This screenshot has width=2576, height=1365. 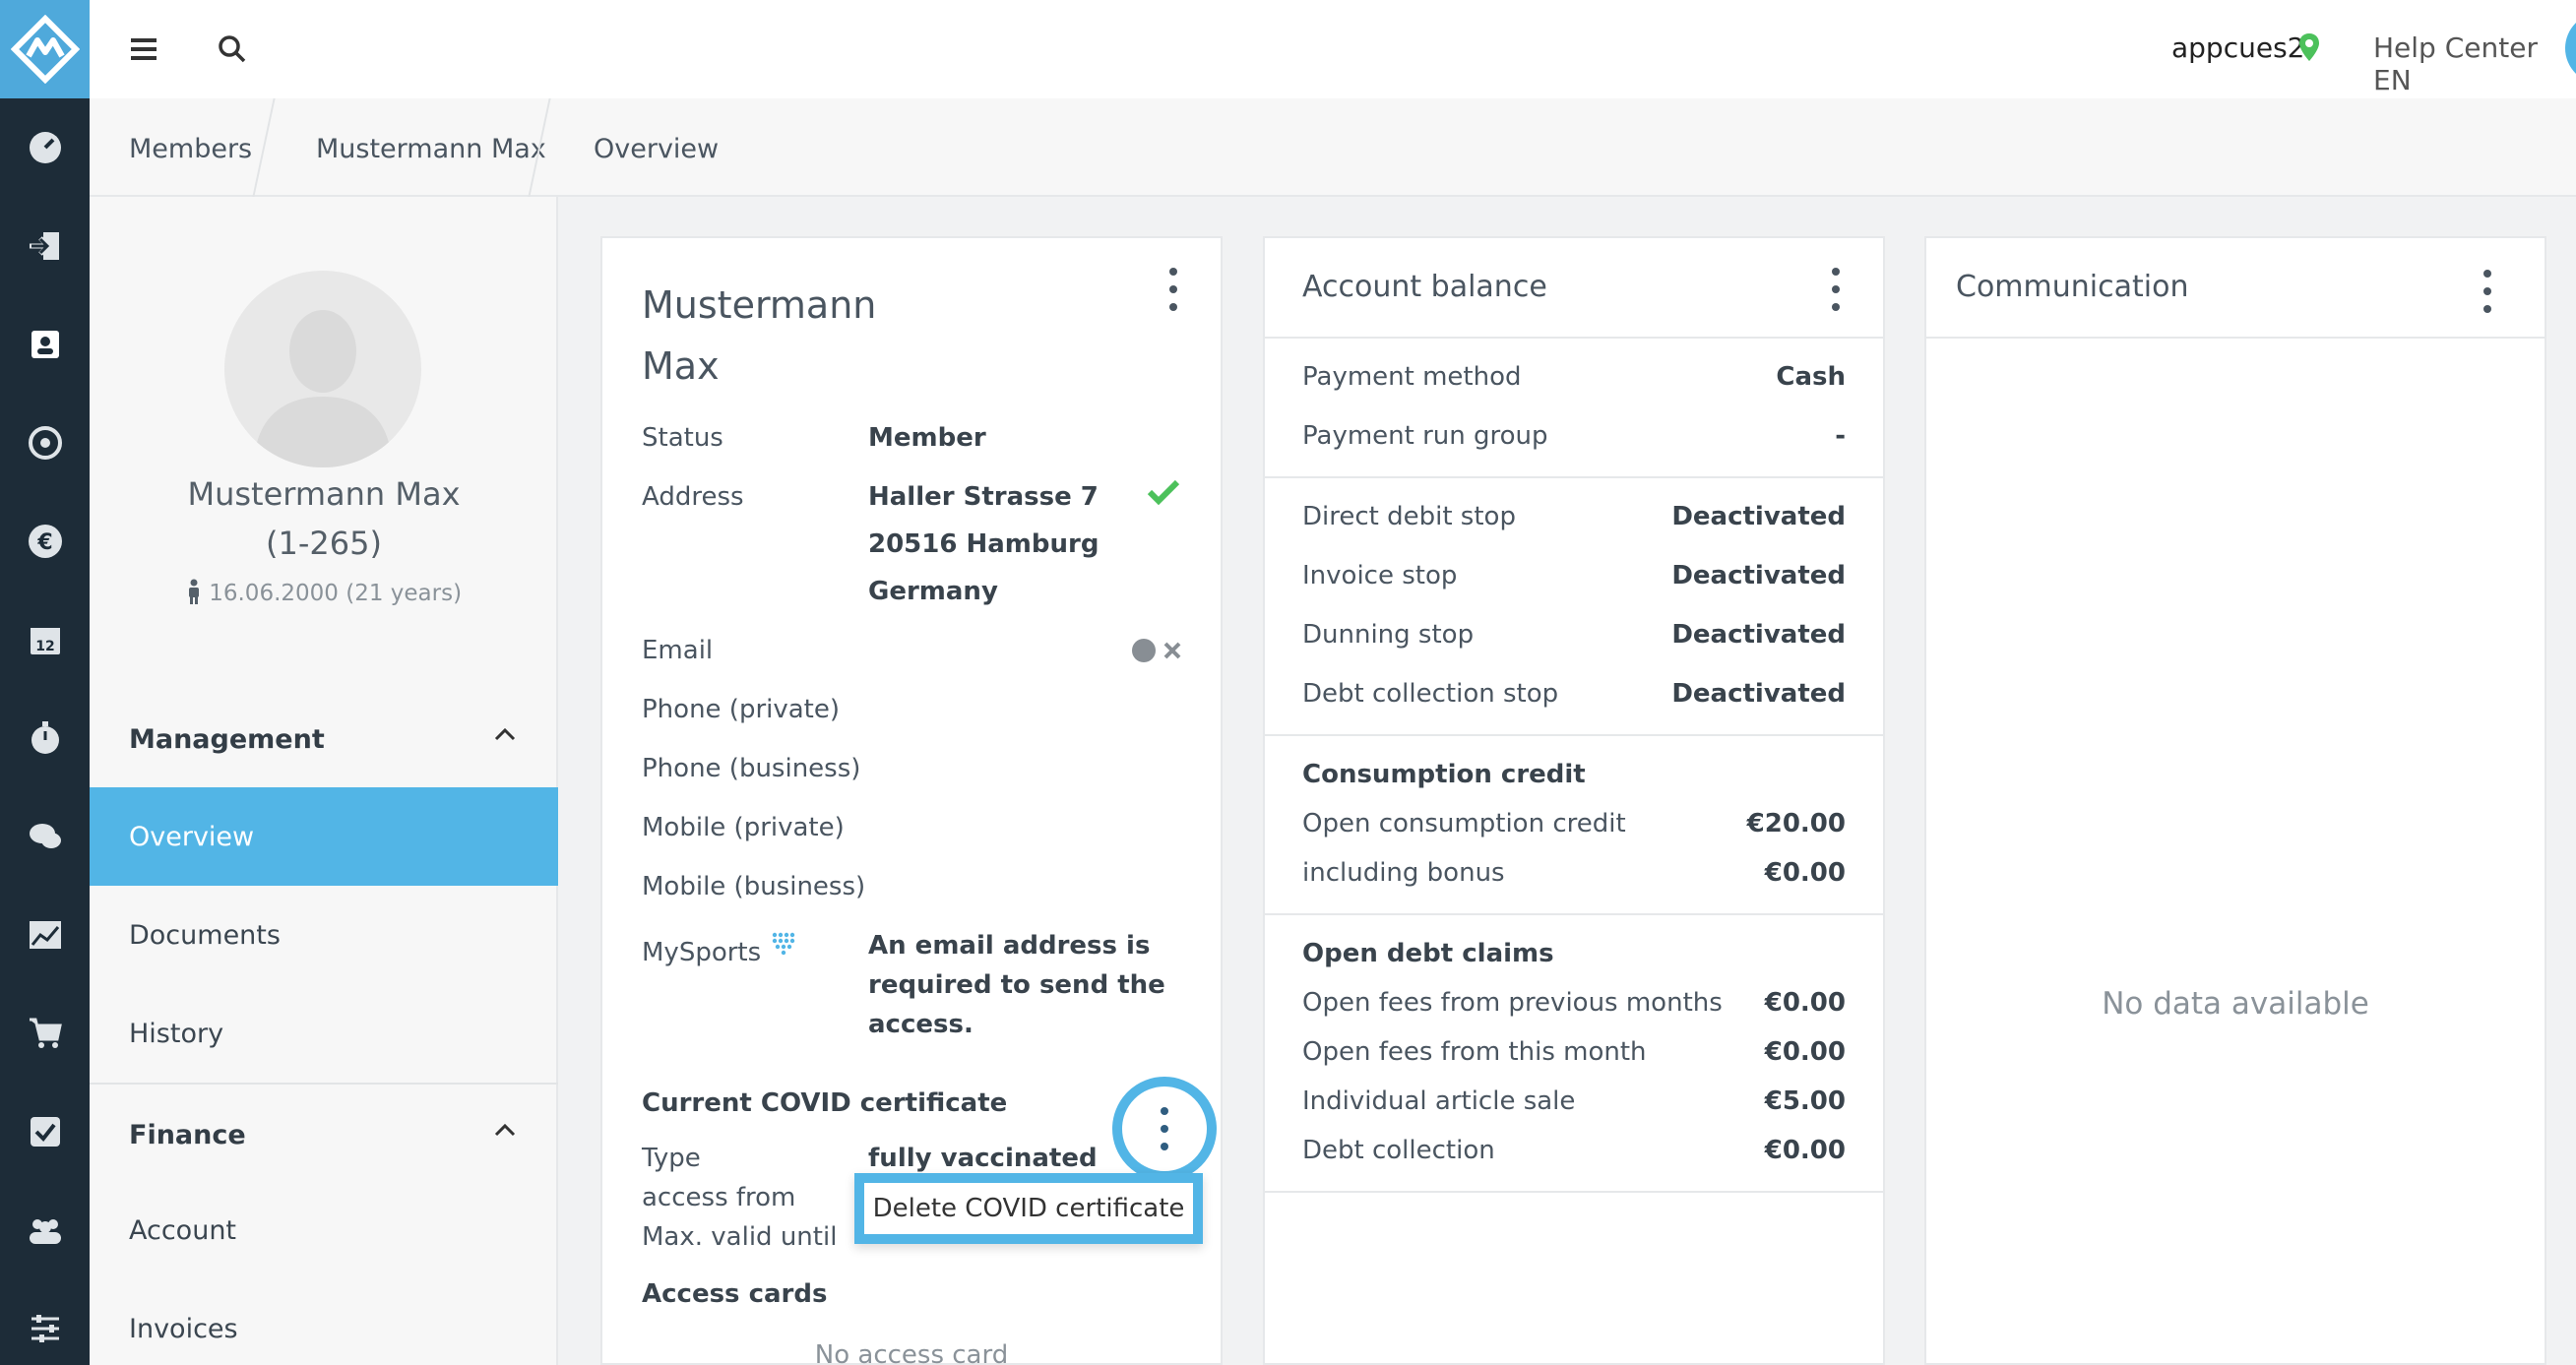 I want to click on help-center-link: Help Center EN, so click(x=2474, y=63).